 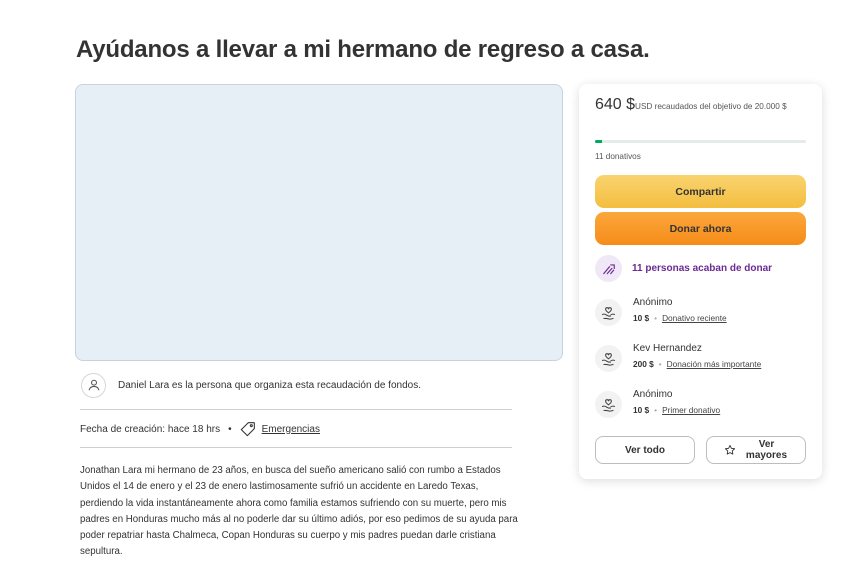 What do you see at coordinates (711, 106) in the screenshot?
I see `raised-goal-text: USD recaudados del objetivo de 20.000 $` at bounding box center [711, 106].